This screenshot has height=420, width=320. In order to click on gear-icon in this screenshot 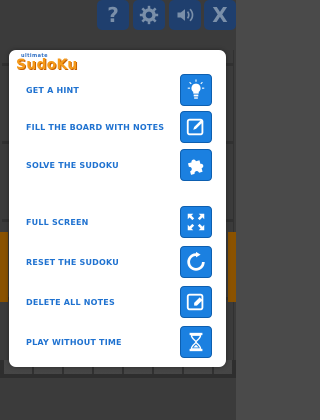, I will do `click(149, 15)`.